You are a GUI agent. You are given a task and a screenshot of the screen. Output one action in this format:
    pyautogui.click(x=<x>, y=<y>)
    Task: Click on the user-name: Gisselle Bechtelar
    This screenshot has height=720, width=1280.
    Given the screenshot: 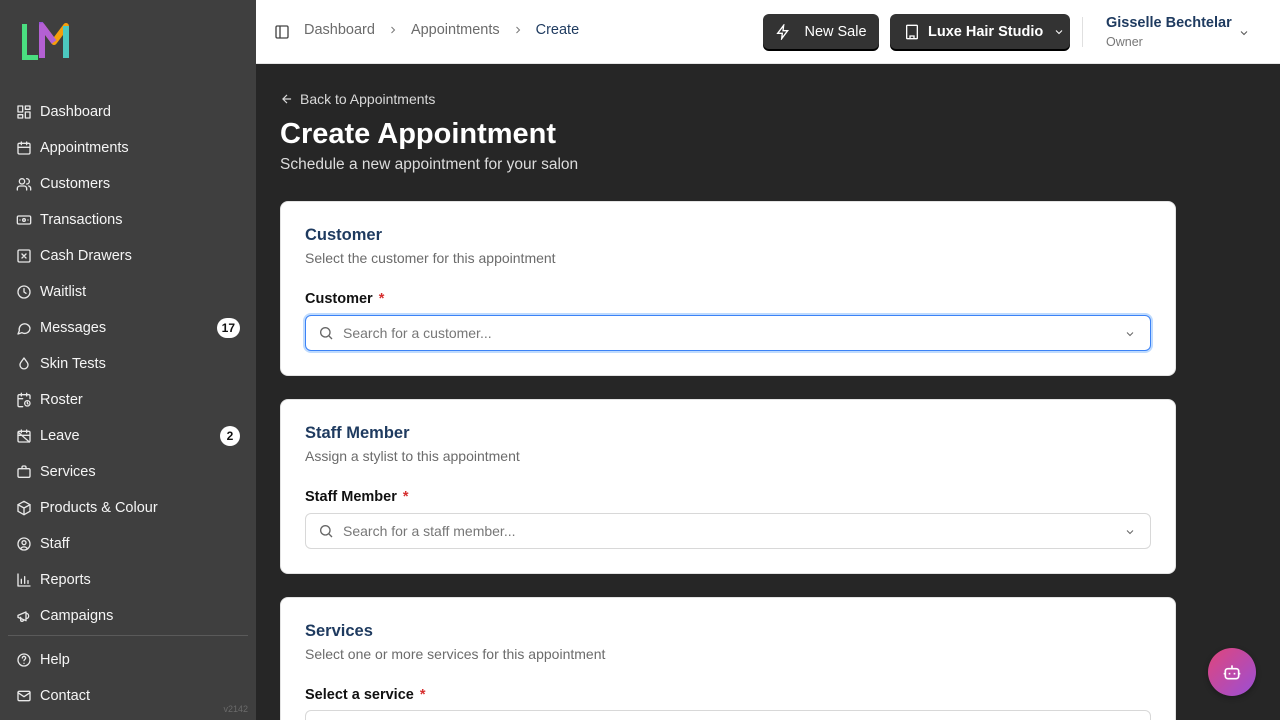 What is the action you would take?
    pyautogui.click(x=1169, y=23)
    